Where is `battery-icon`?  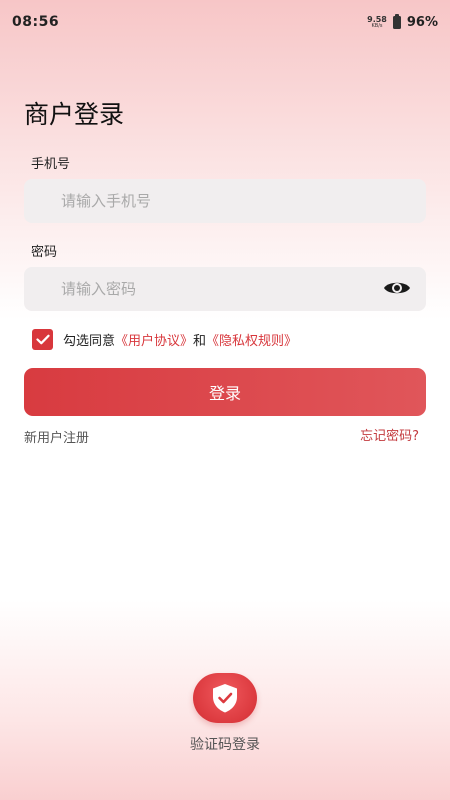 battery-icon is located at coordinates (396, 21).